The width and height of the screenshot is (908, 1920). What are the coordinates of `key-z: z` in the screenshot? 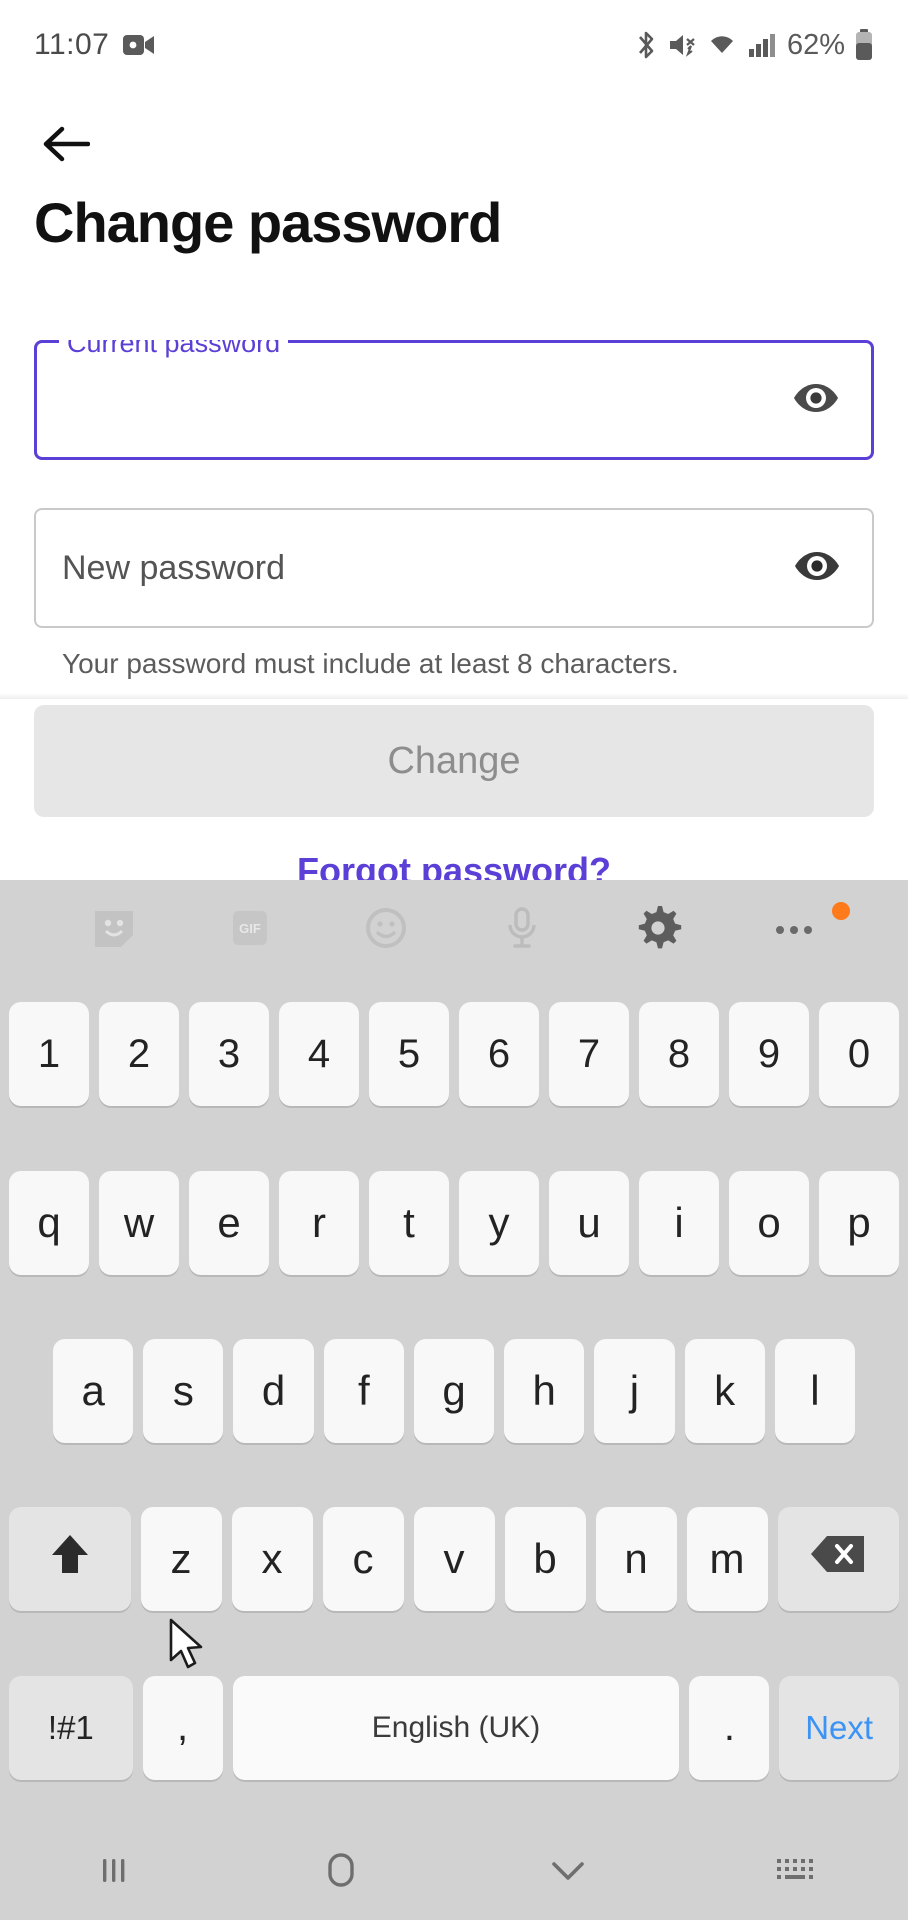 It's located at (181, 1559).